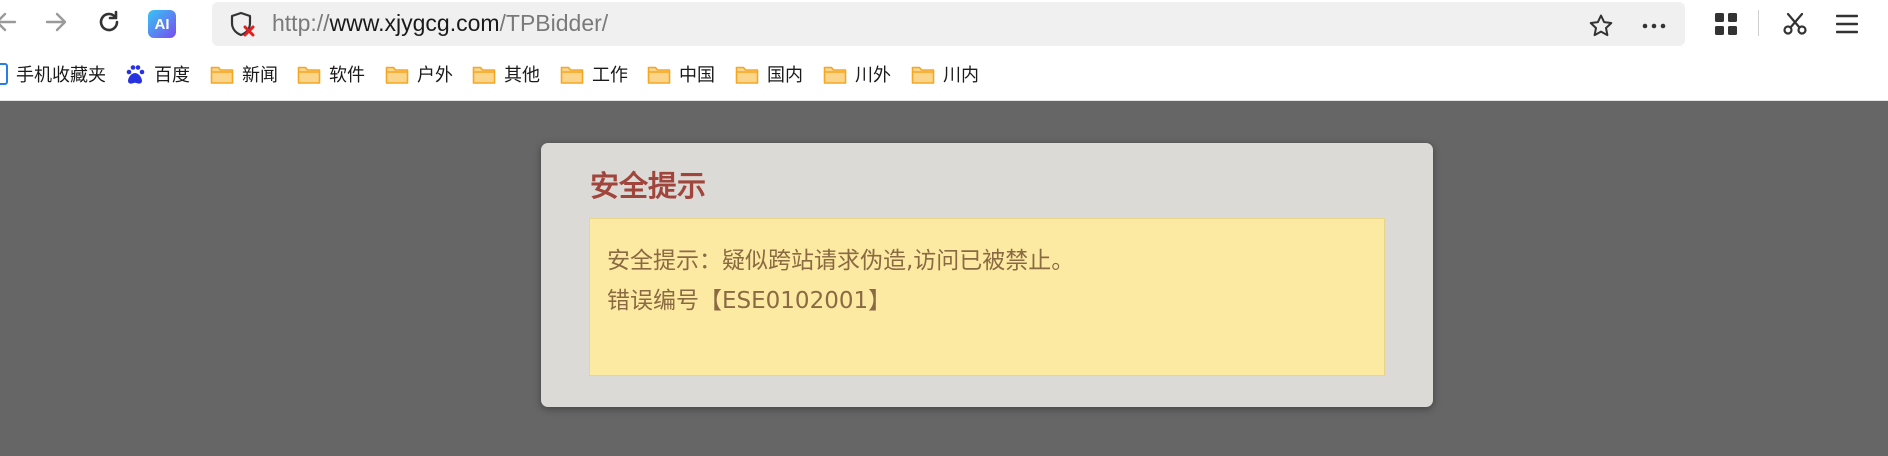 The height and width of the screenshot is (456, 1888). I want to click on bookmark-label: 新闻, so click(260, 75).